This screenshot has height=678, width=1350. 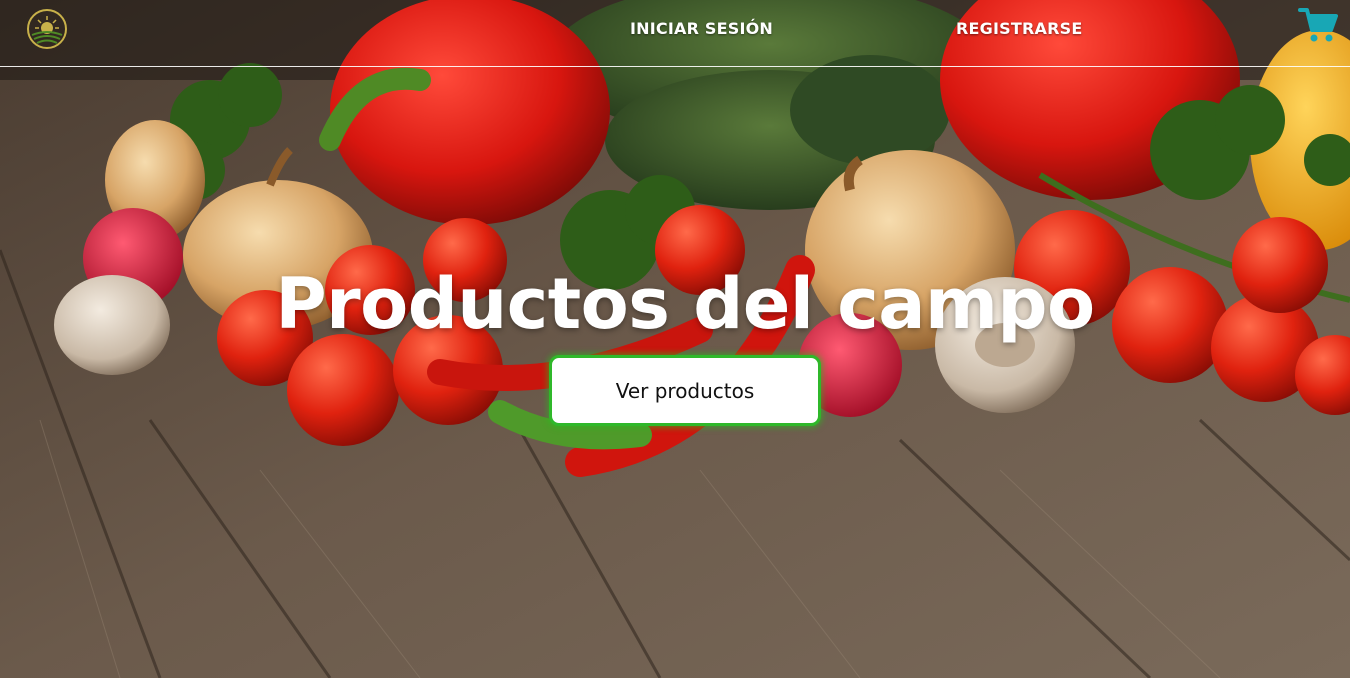 I want to click on hero-title: Productos del campo, so click(x=685, y=304).